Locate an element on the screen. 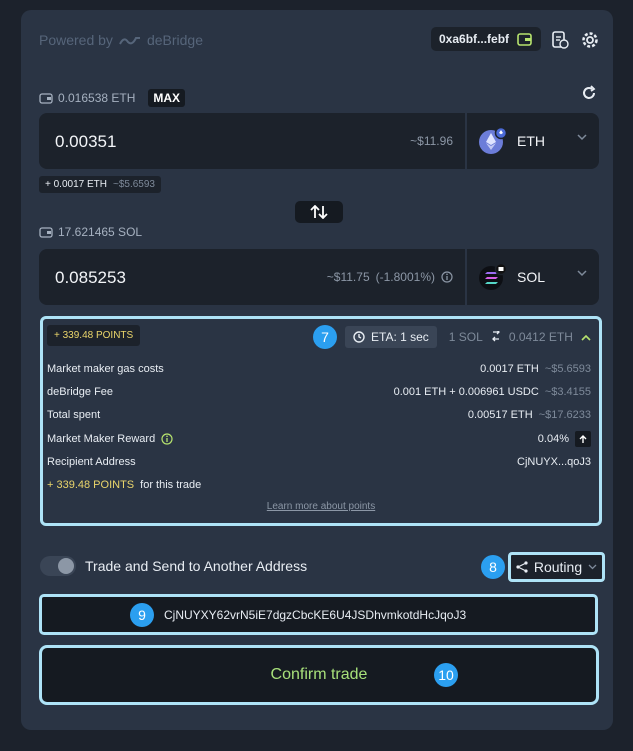  detail-label: deBridge Fee is located at coordinates (80, 392).